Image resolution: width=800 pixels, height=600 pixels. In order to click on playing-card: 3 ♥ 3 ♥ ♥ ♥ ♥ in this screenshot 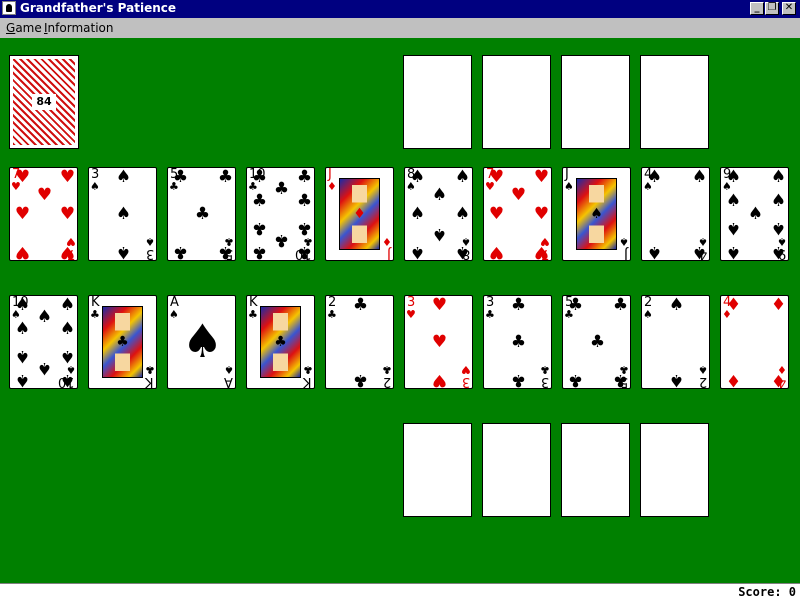, I will do `click(438, 342)`.